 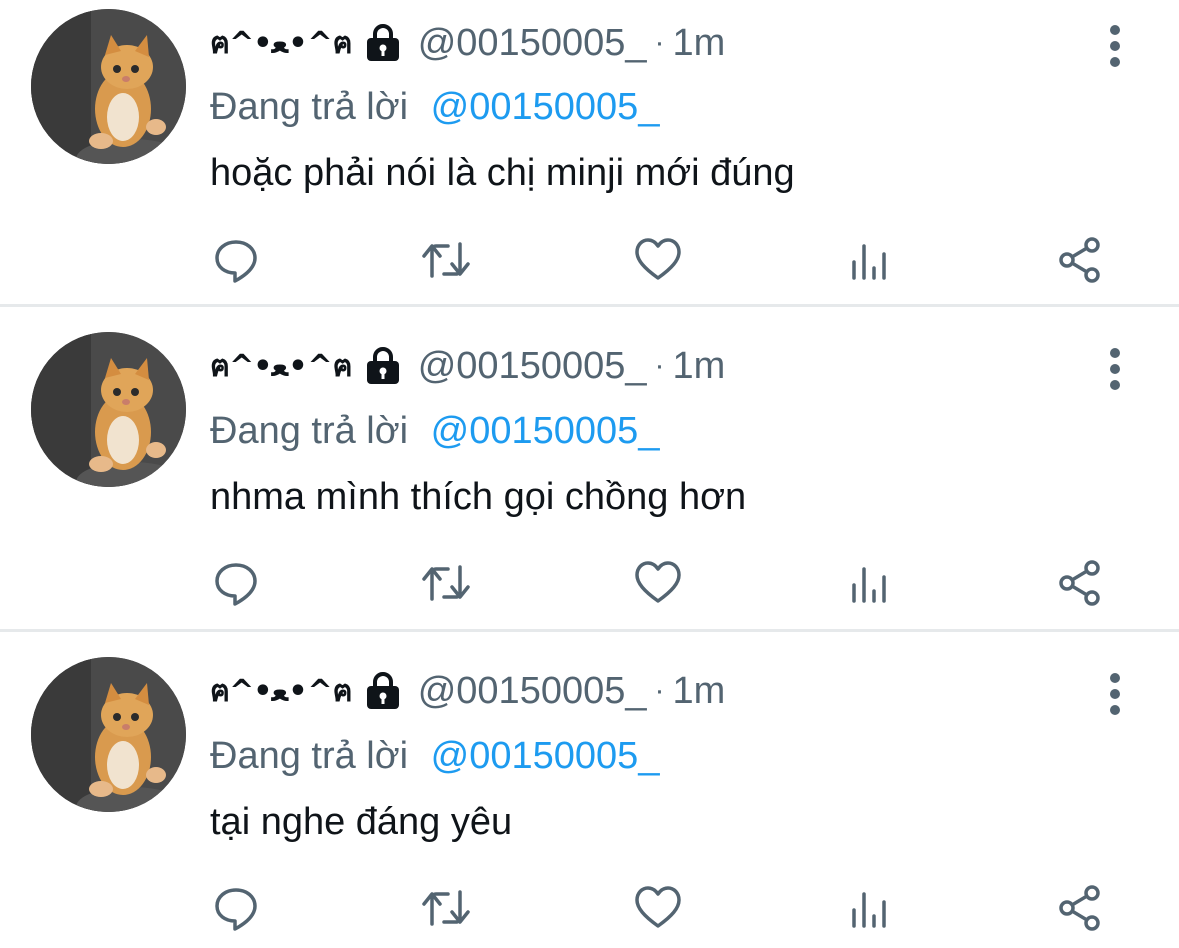 I want to click on tweet-text: nhma mình thích gọi chồng hơn, so click(x=478, y=497).